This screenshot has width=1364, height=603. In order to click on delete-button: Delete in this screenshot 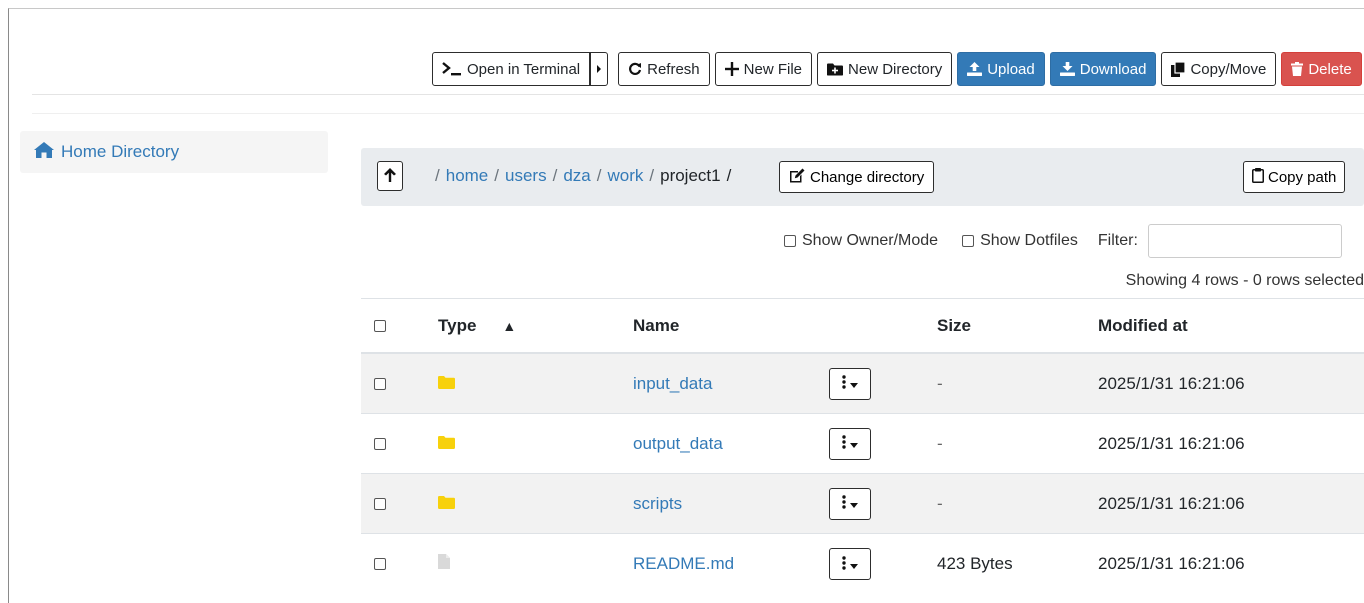, I will do `click(1321, 69)`.